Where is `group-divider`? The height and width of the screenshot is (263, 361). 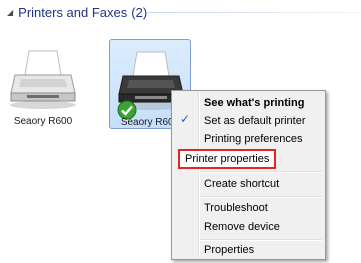 group-divider is located at coordinates (253, 12).